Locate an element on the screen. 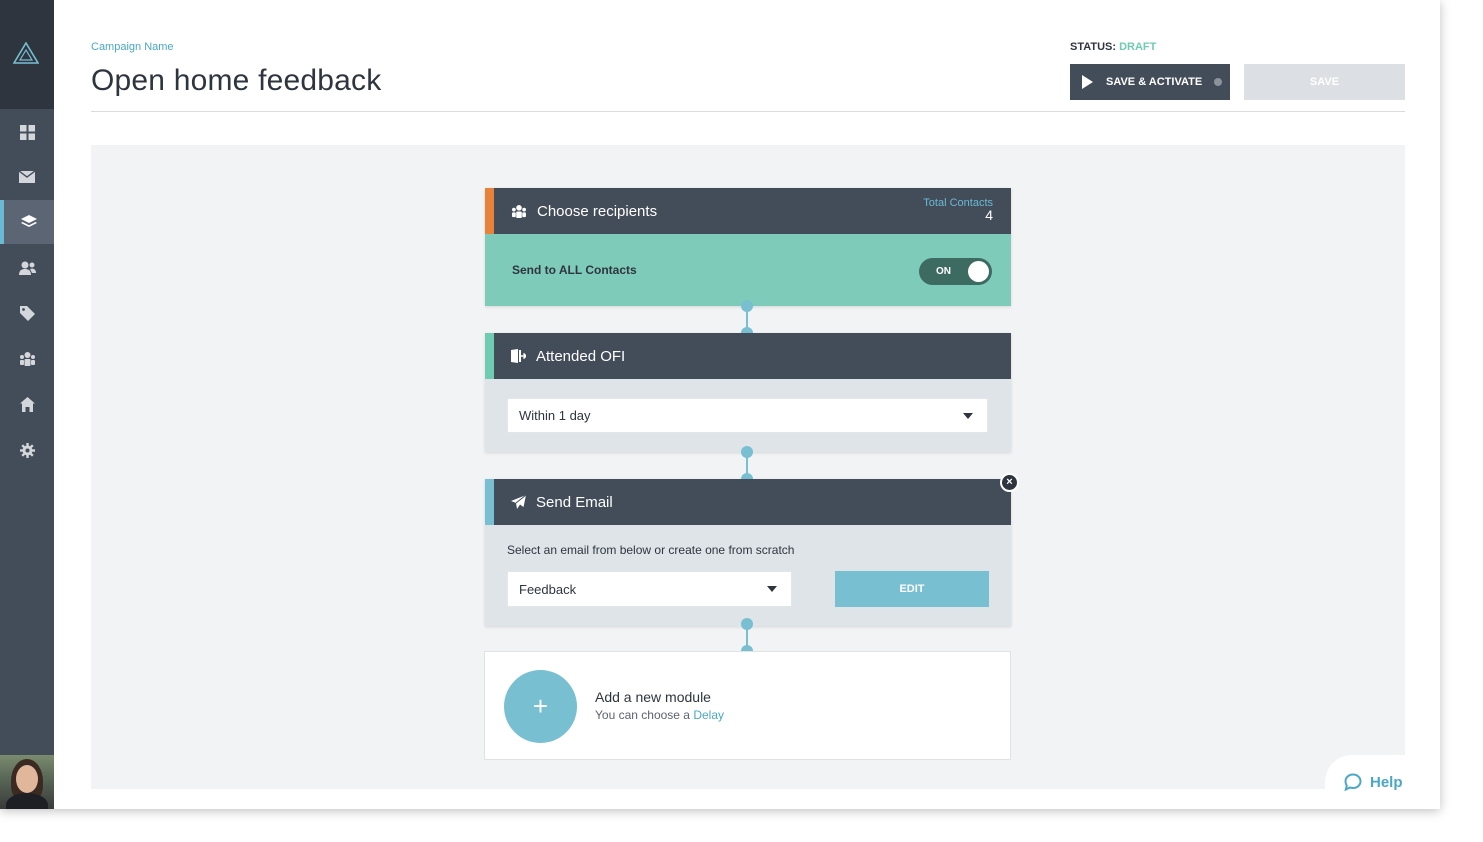 This screenshot has width=1483, height=842. email-template-select-value: Feedback is located at coordinates (548, 589).